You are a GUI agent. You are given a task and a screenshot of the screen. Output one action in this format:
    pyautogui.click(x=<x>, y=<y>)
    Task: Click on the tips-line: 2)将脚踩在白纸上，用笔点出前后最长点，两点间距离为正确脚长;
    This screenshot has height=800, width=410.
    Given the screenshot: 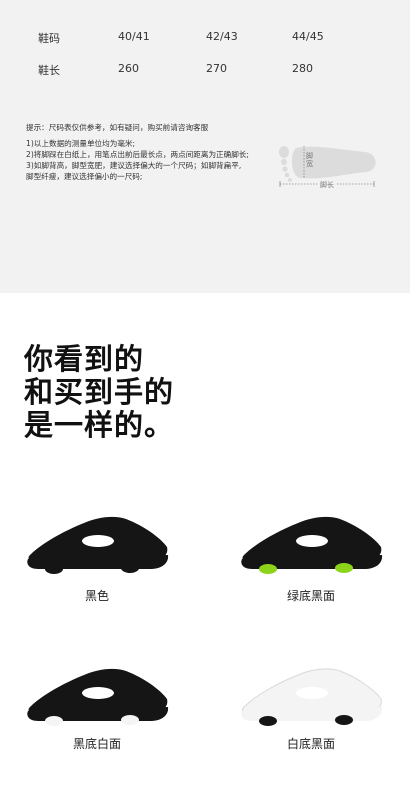 What is the action you would take?
    pyautogui.click(x=137, y=154)
    